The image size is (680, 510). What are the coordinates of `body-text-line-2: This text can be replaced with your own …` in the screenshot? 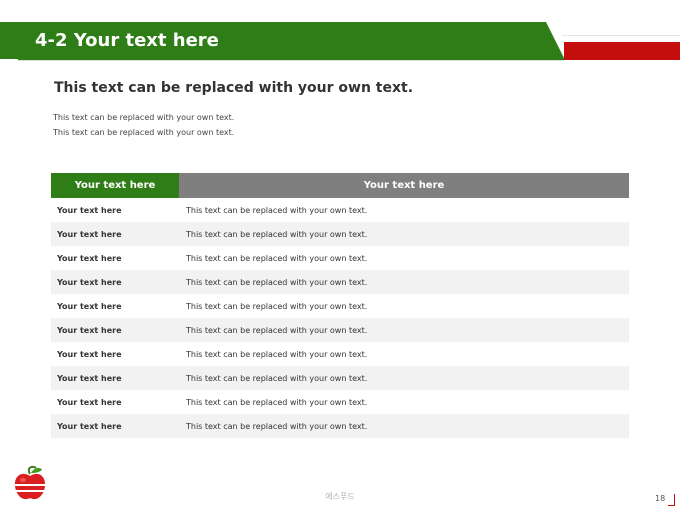 It's located at (144, 132).